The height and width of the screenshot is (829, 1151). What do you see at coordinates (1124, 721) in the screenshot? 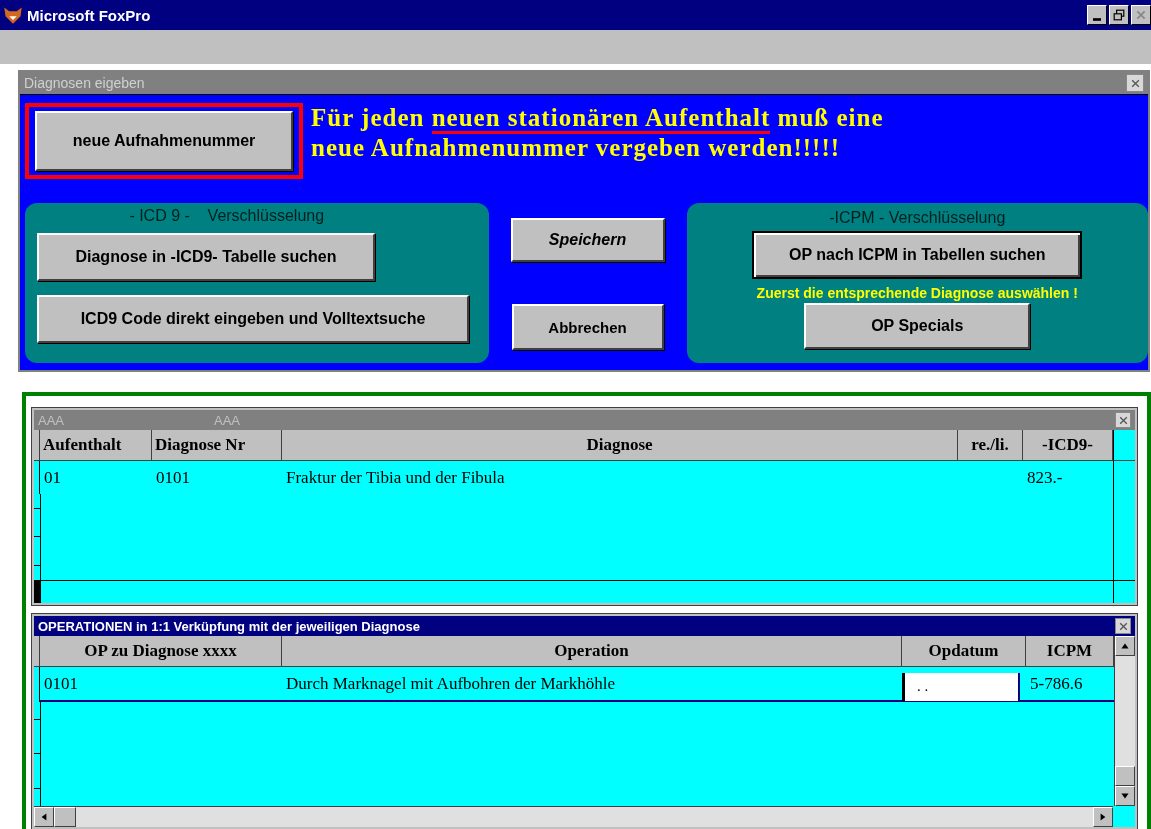
I see `vertical-scrollbar` at bounding box center [1124, 721].